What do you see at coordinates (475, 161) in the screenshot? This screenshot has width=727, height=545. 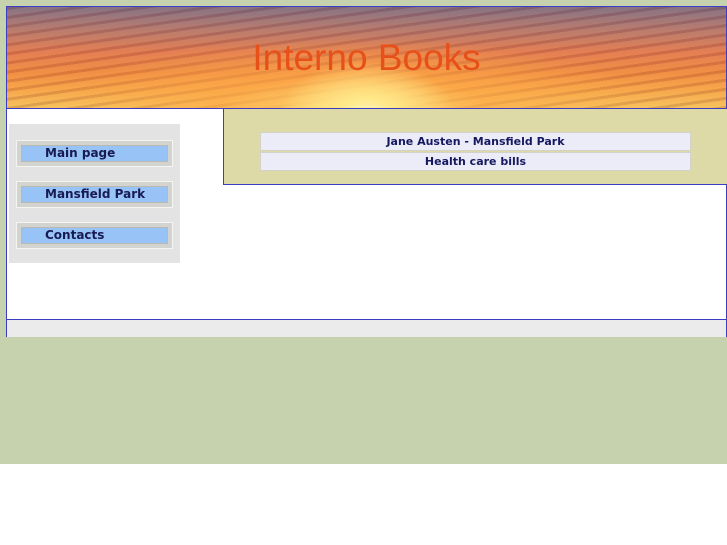 I see `link-health-care-bills: Health care bills` at bounding box center [475, 161].